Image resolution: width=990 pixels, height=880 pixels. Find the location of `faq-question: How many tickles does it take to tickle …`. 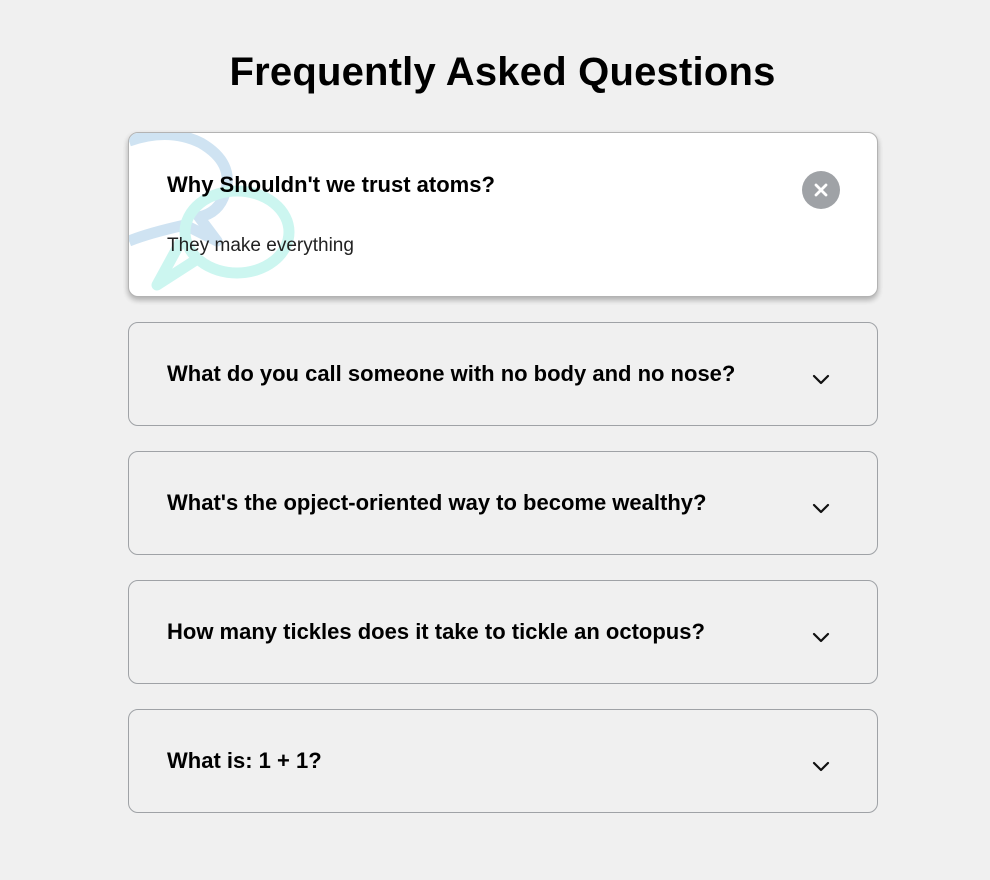

faq-question: How many tickles does it take to tickle … is located at coordinates (436, 631).